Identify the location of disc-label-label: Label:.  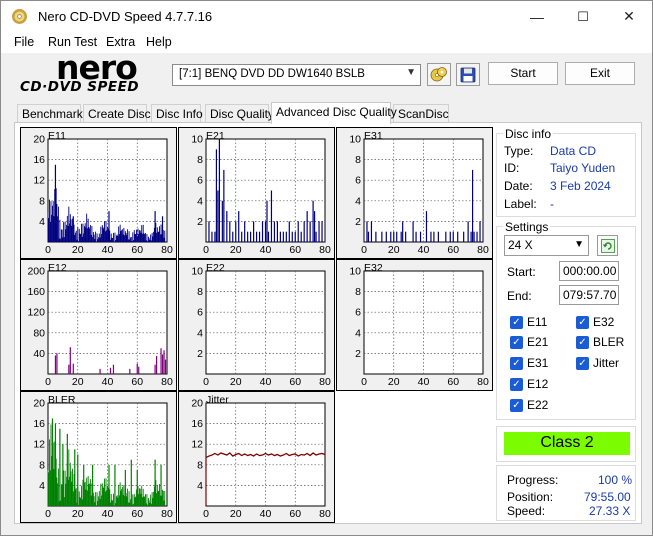
(520, 204).